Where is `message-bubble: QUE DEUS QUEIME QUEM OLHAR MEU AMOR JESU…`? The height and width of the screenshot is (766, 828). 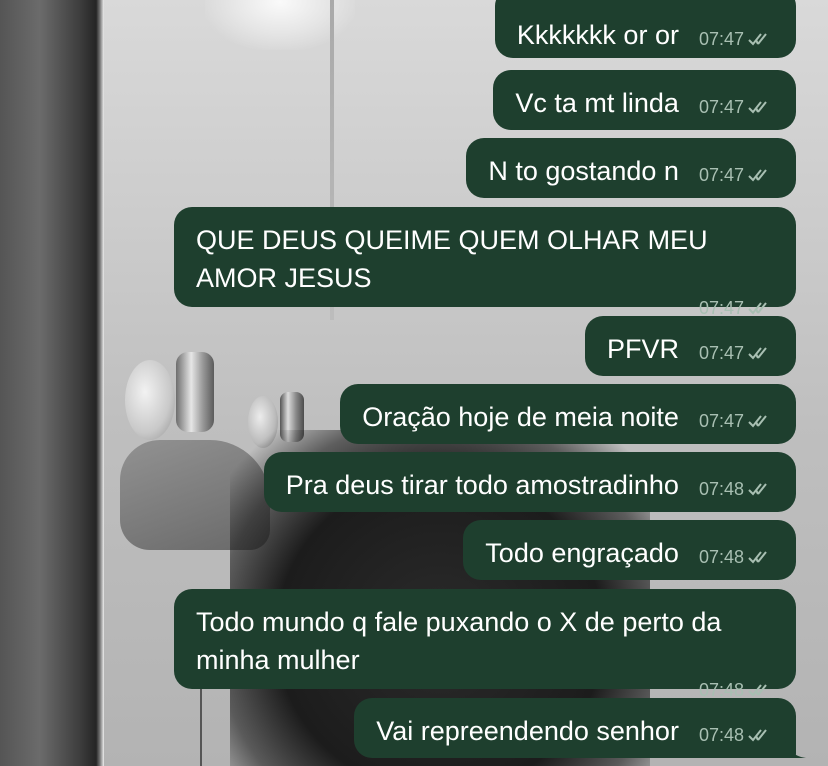 message-bubble: QUE DEUS QUEIME QUEM OLHAR MEU AMOR JESU… is located at coordinates (485, 262).